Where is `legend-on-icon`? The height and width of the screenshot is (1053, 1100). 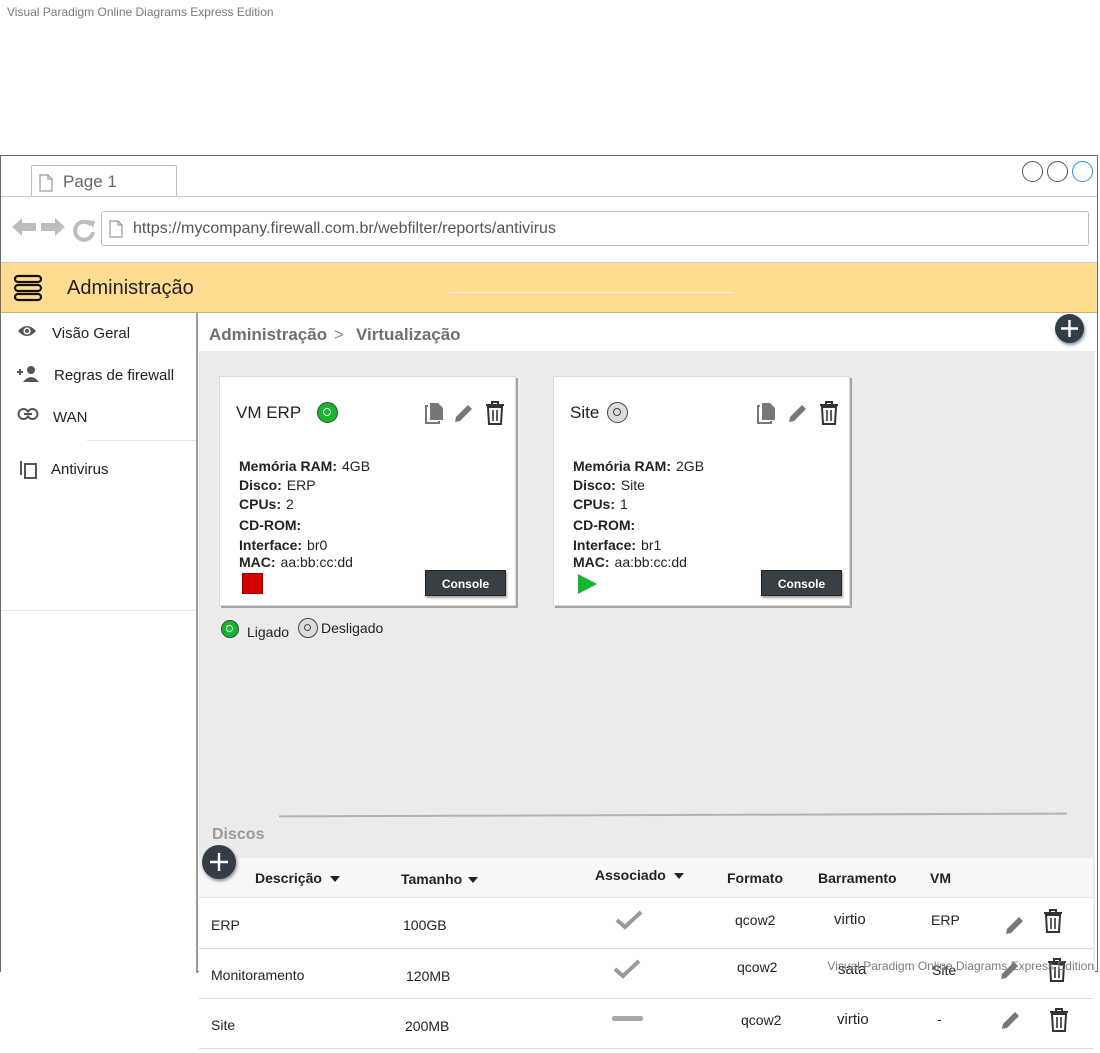
legend-on-icon is located at coordinates (230, 629).